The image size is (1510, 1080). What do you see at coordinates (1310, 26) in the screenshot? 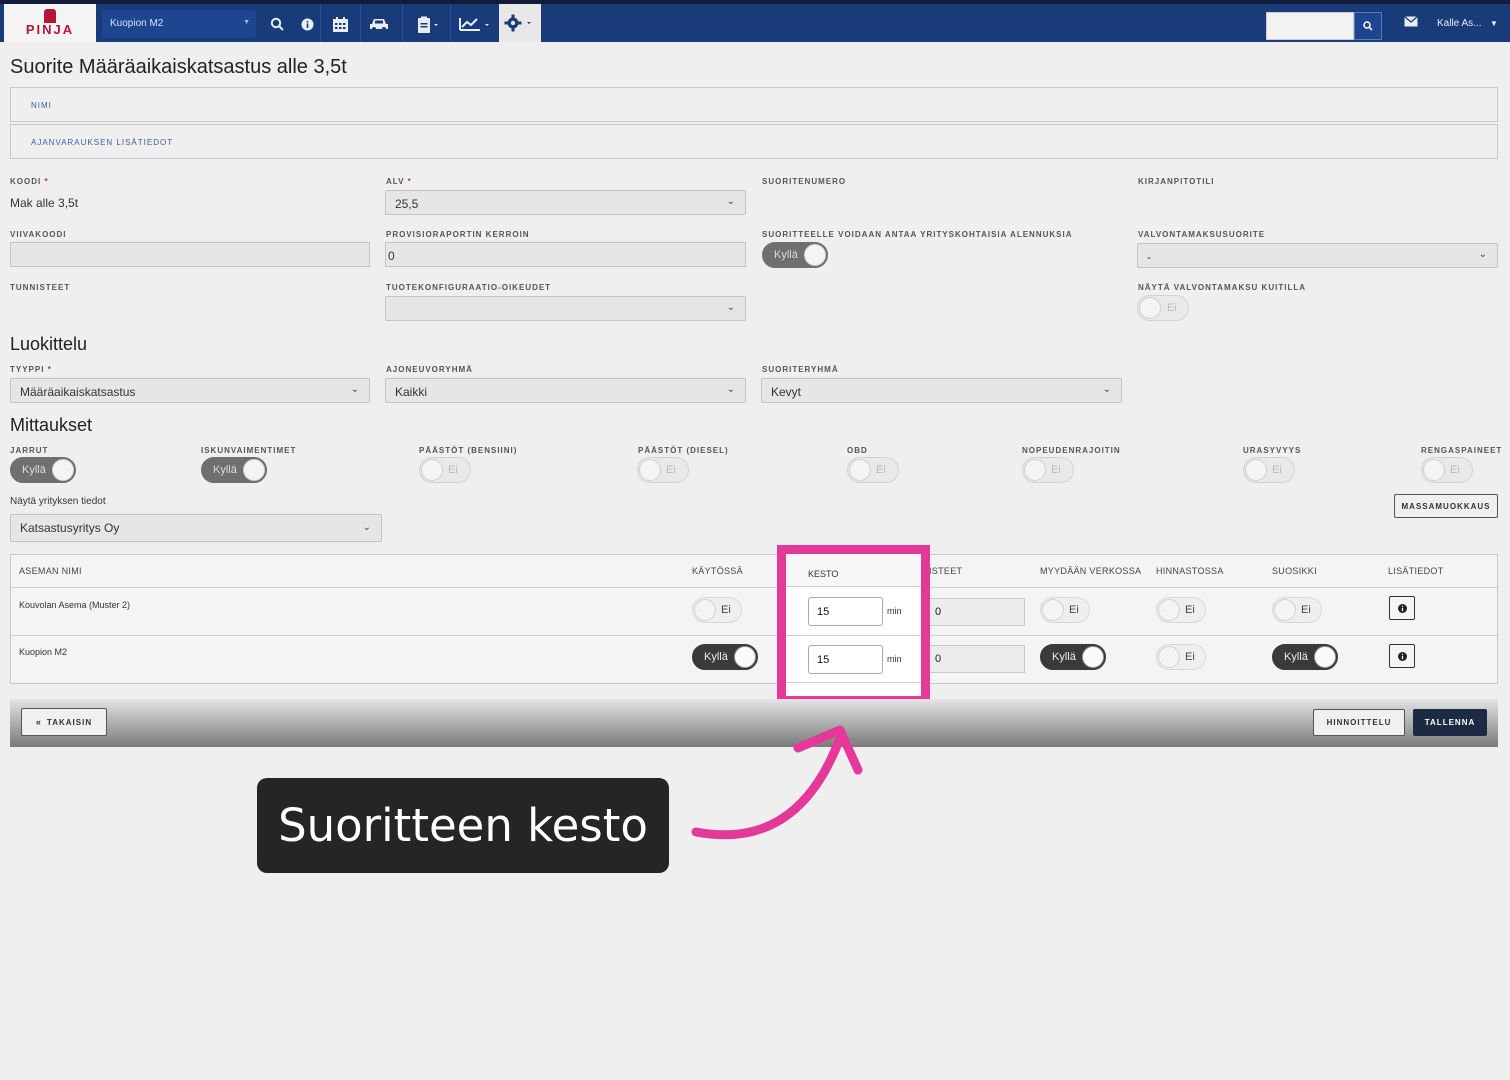
I see `global-search-input` at bounding box center [1310, 26].